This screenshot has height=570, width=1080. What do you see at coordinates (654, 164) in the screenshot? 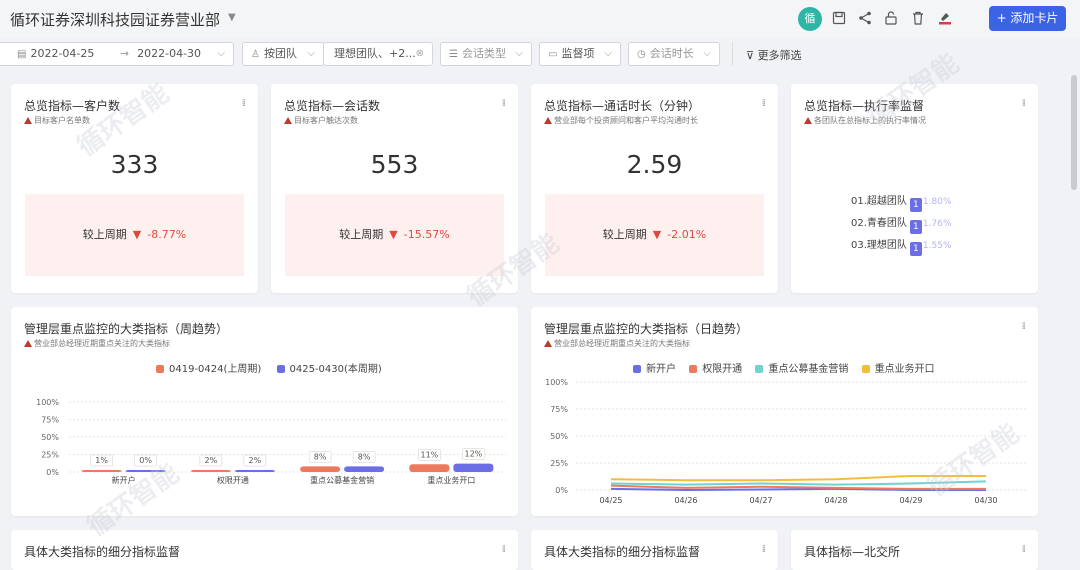
I see `kpi-value: 2.59` at bounding box center [654, 164].